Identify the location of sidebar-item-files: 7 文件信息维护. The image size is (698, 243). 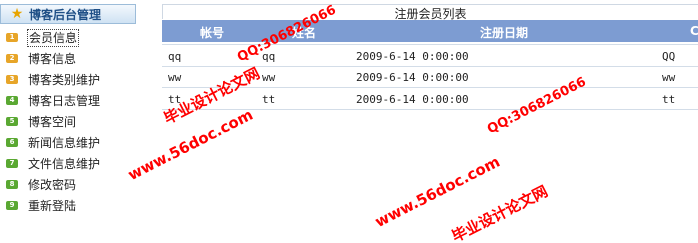
(70, 164).